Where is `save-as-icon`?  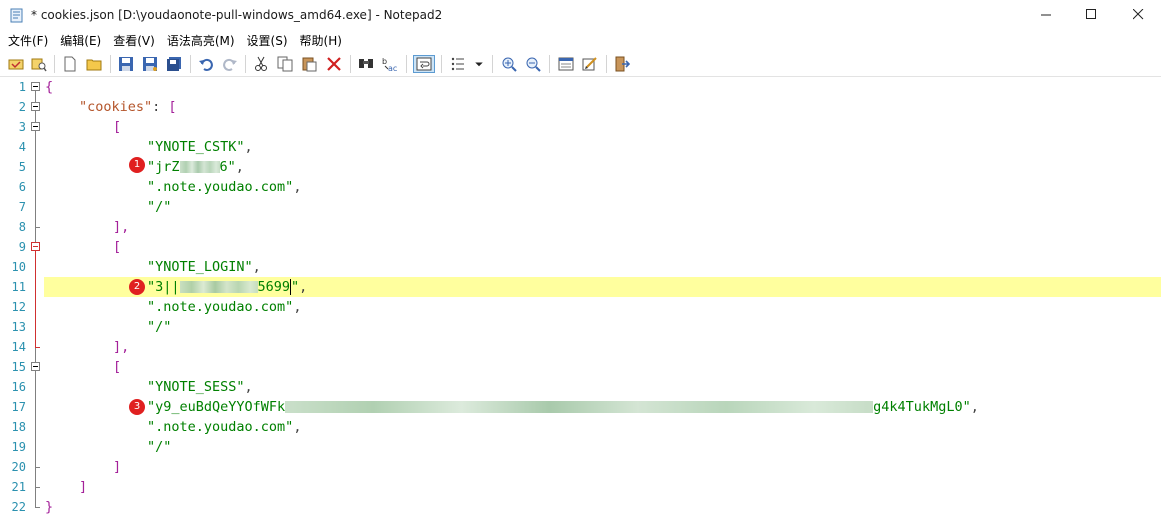 save-as-icon is located at coordinates (150, 64).